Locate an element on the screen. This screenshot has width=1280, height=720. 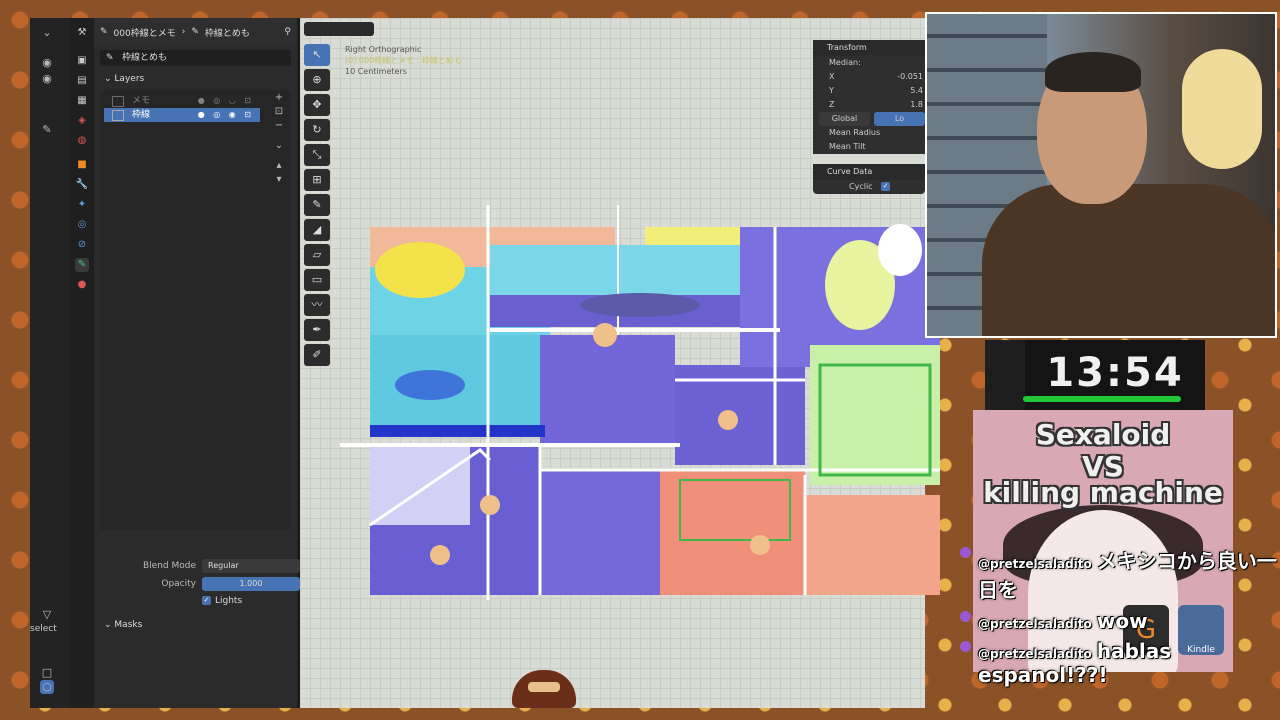
layer-name: 枠線 is located at coordinates (141, 115).